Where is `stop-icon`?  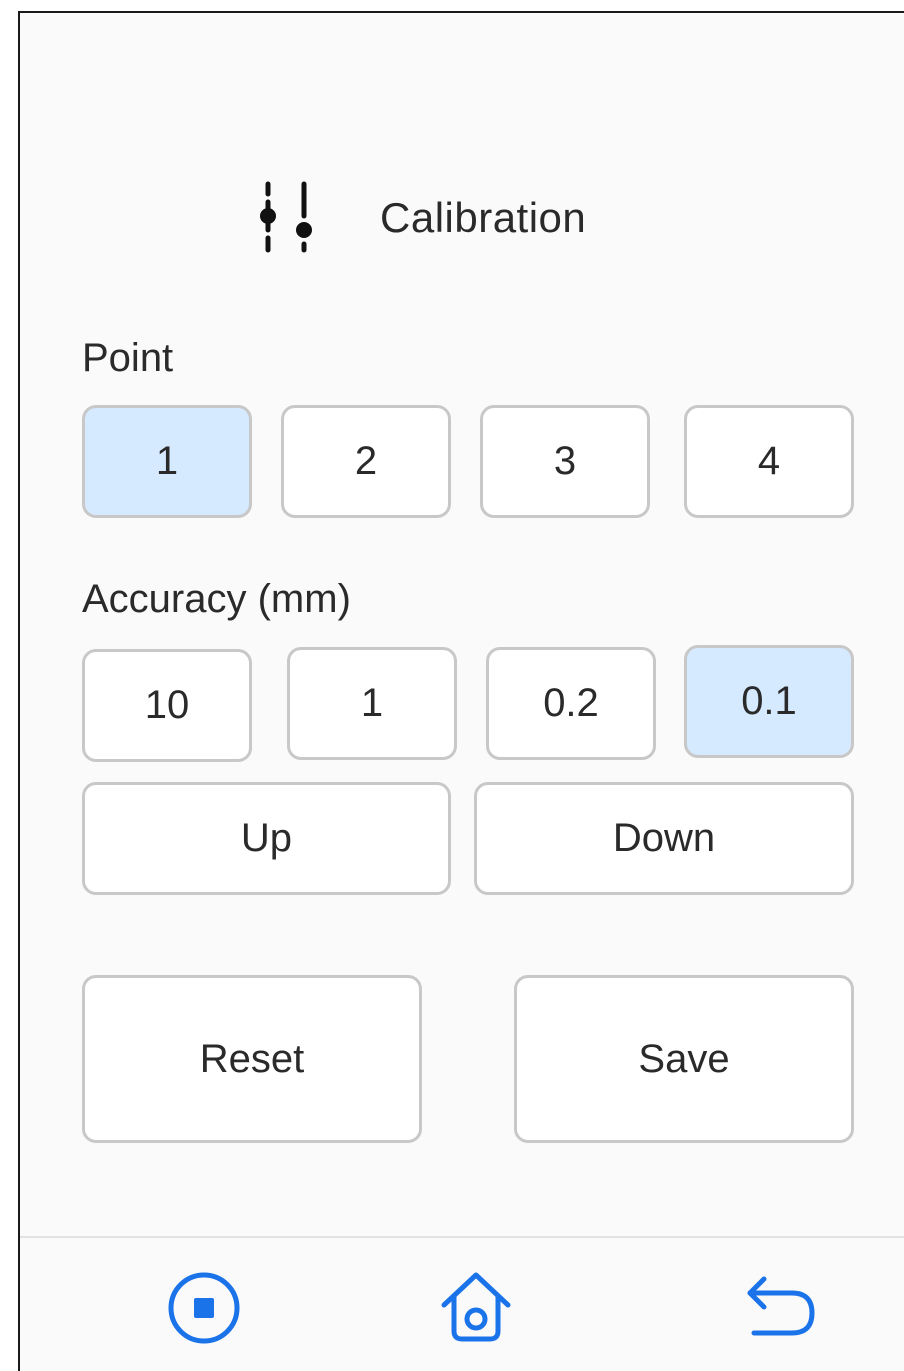
stop-icon is located at coordinates (204, 1308).